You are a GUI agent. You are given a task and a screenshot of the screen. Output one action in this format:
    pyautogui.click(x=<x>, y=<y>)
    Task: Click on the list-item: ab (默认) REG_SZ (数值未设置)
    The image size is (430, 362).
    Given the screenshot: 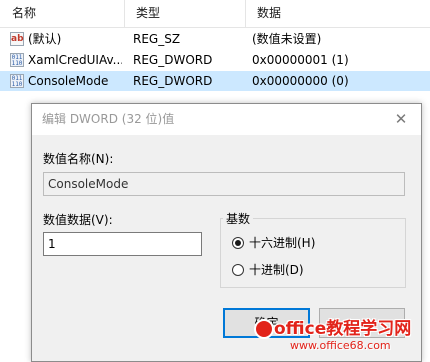 What is the action you would take?
    pyautogui.click(x=215, y=39)
    